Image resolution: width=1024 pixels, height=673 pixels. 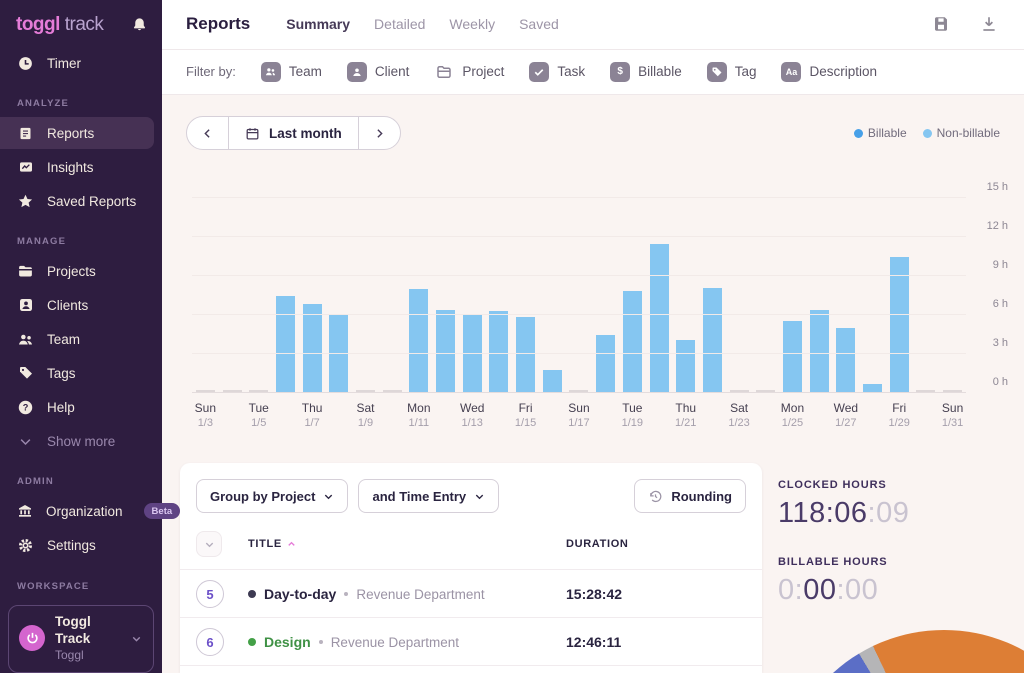 What do you see at coordinates (552, 380) in the screenshot?
I see `bar-1/16` at bounding box center [552, 380].